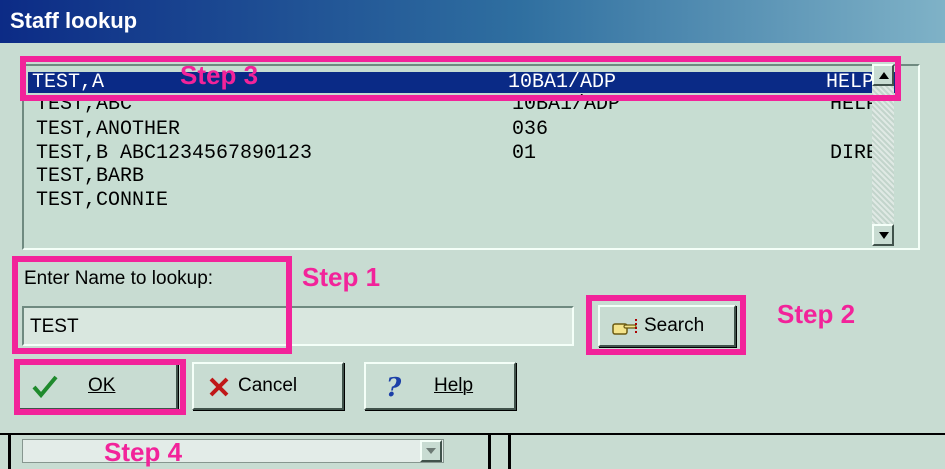 The width and height of the screenshot is (945, 469). What do you see at coordinates (530, 129) in the screenshot?
I see `list-item-code: 036` at bounding box center [530, 129].